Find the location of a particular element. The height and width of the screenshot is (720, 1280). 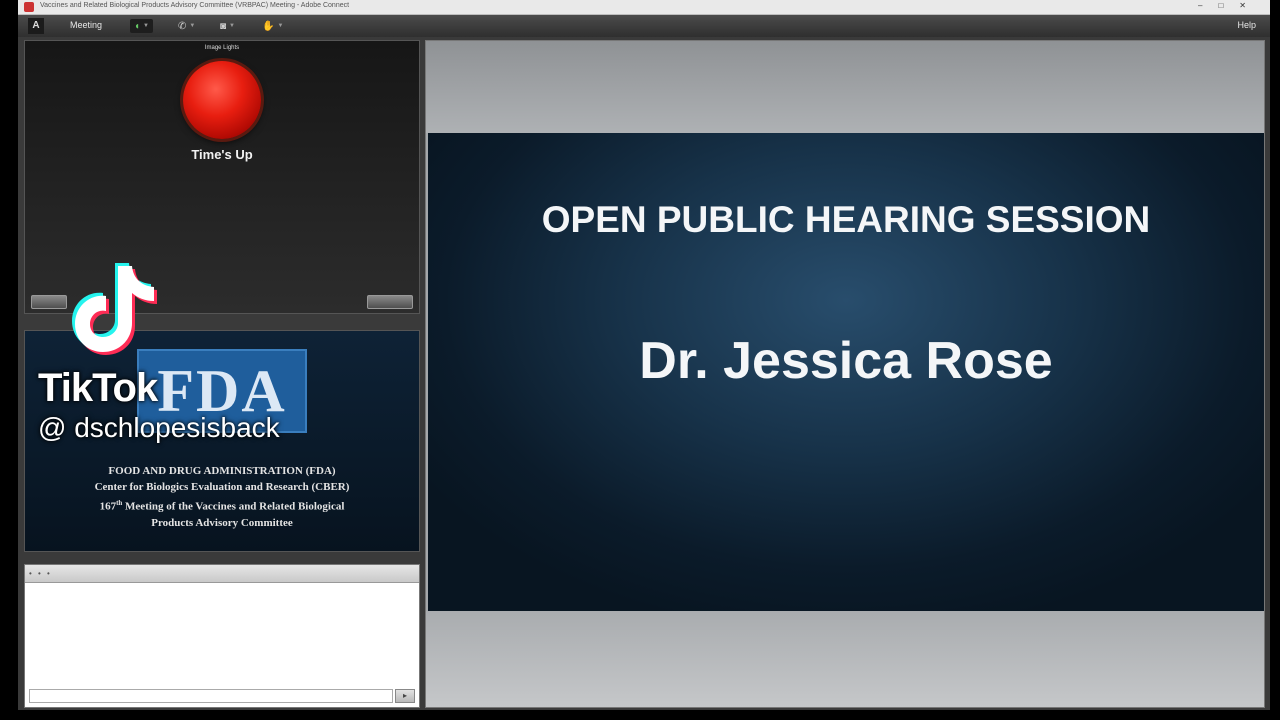

fda-line-1: FOOD AND DRUG ADMINISTRATION (FDA) is located at coordinates (222, 471).